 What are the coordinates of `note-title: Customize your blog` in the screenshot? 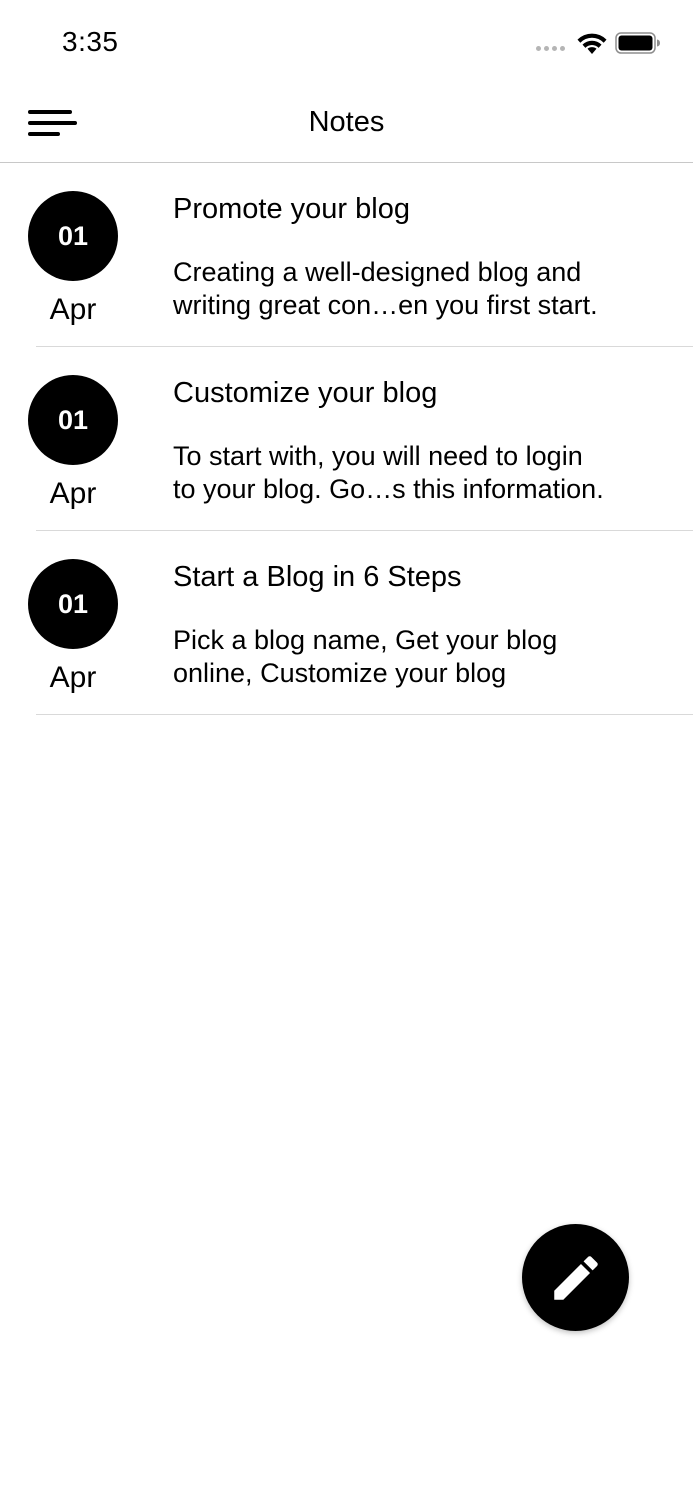 It's located at (305, 393).